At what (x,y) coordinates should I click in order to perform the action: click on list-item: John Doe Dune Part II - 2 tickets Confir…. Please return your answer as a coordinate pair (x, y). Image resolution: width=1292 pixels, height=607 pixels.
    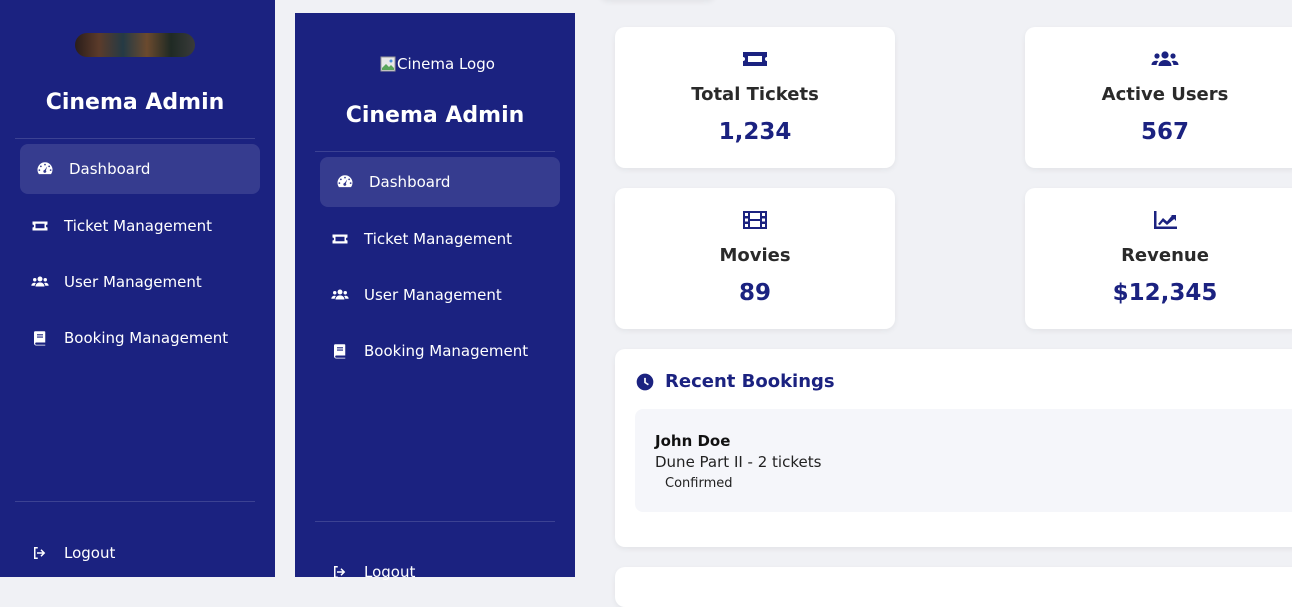
    Looking at the image, I should click on (963, 460).